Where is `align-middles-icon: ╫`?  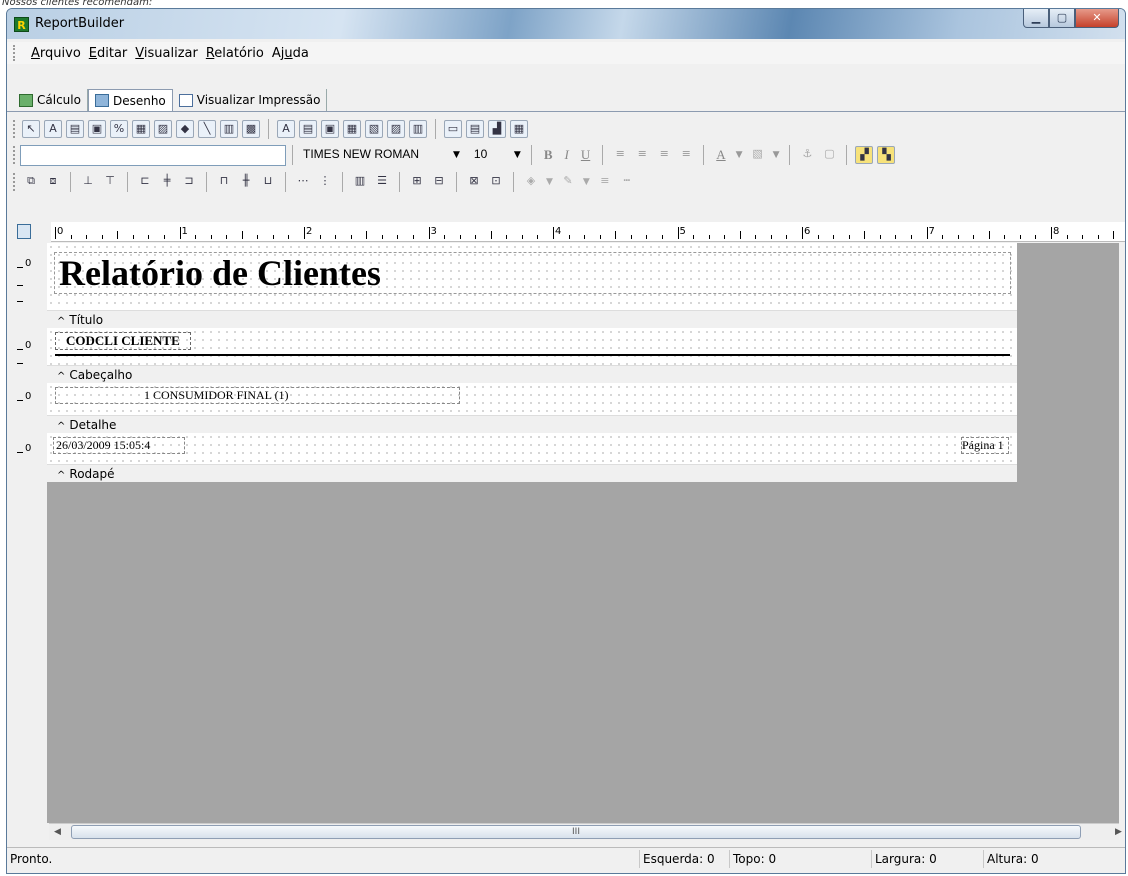
align-middles-icon: ╫ is located at coordinates (246, 182).